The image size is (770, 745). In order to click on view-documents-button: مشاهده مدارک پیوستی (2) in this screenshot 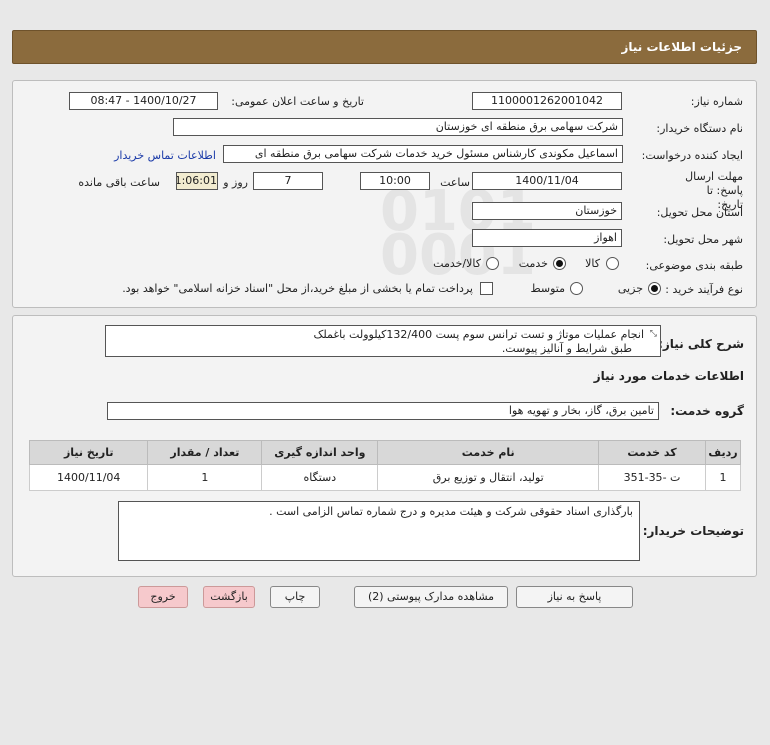, I will do `click(431, 597)`.